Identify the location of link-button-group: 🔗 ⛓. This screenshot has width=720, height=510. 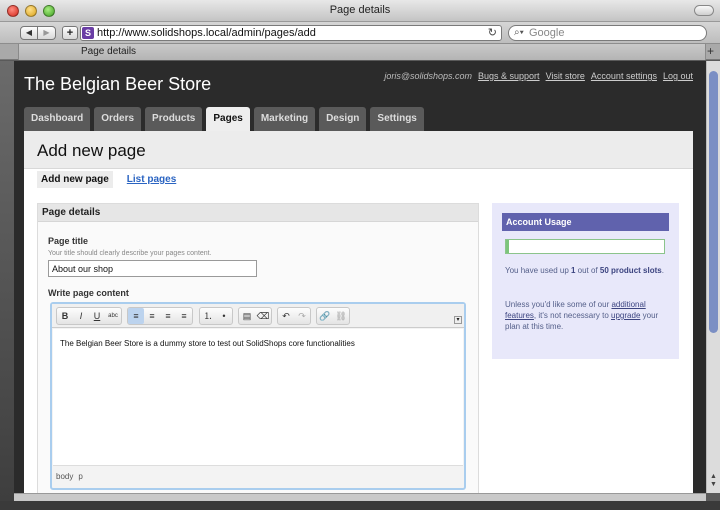
(333, 316).